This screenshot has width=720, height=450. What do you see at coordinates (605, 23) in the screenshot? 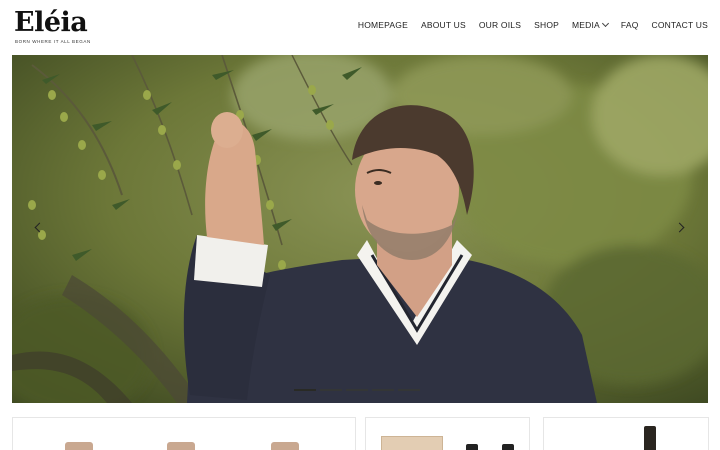
I see `chevron-down-icon` at bounding box center [605, 23].